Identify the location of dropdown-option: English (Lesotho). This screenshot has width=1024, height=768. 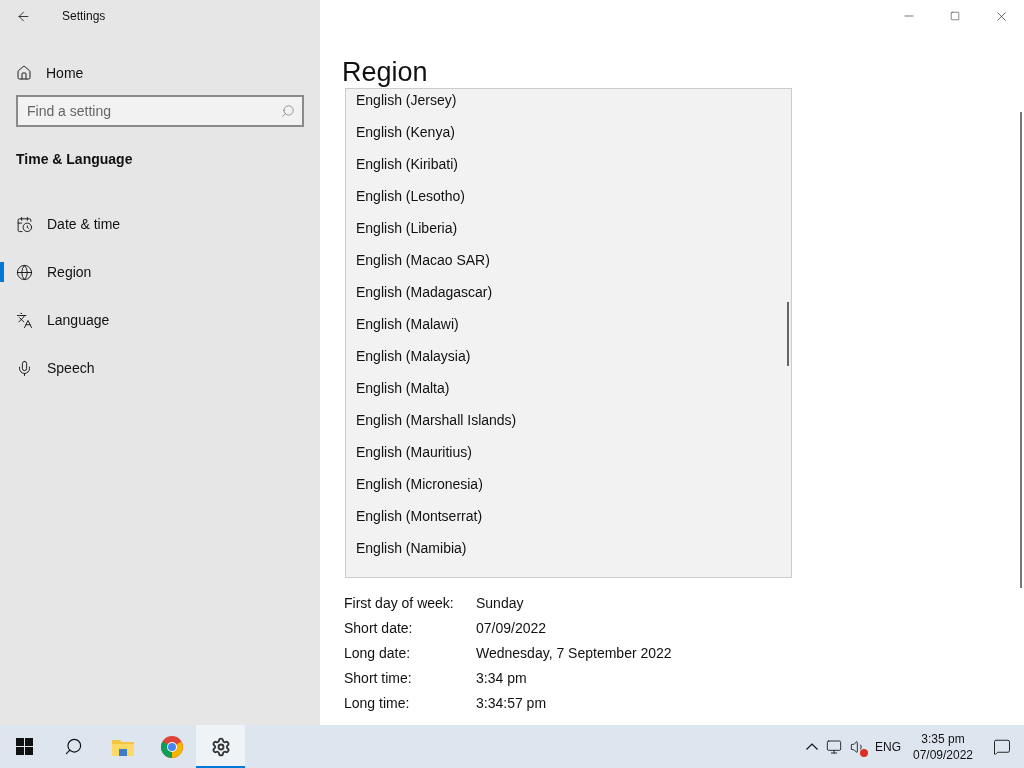
(568, 196).